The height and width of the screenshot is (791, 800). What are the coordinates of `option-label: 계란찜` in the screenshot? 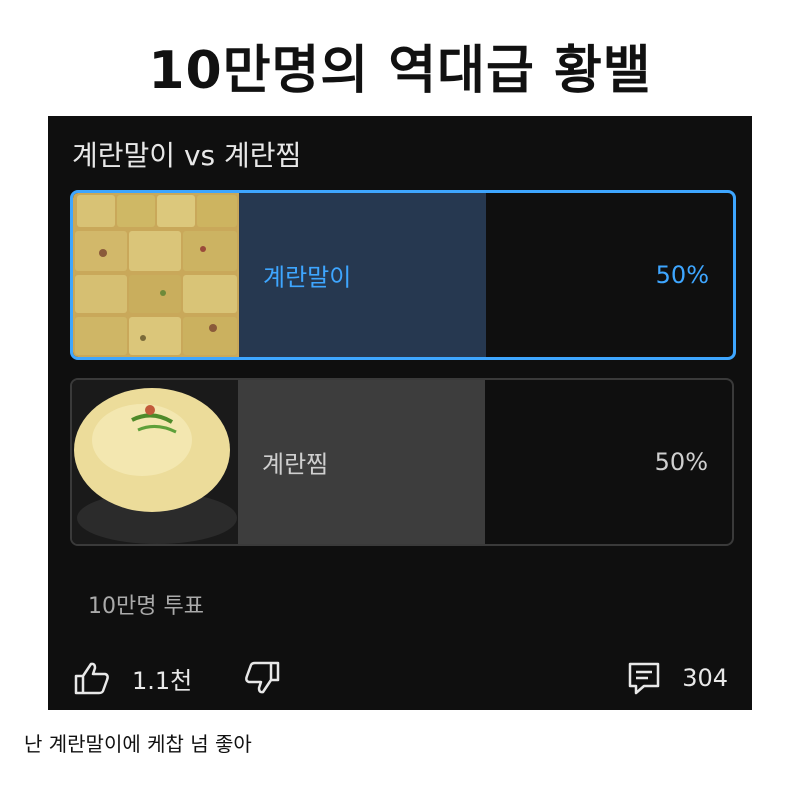 It's located at (295, 464).